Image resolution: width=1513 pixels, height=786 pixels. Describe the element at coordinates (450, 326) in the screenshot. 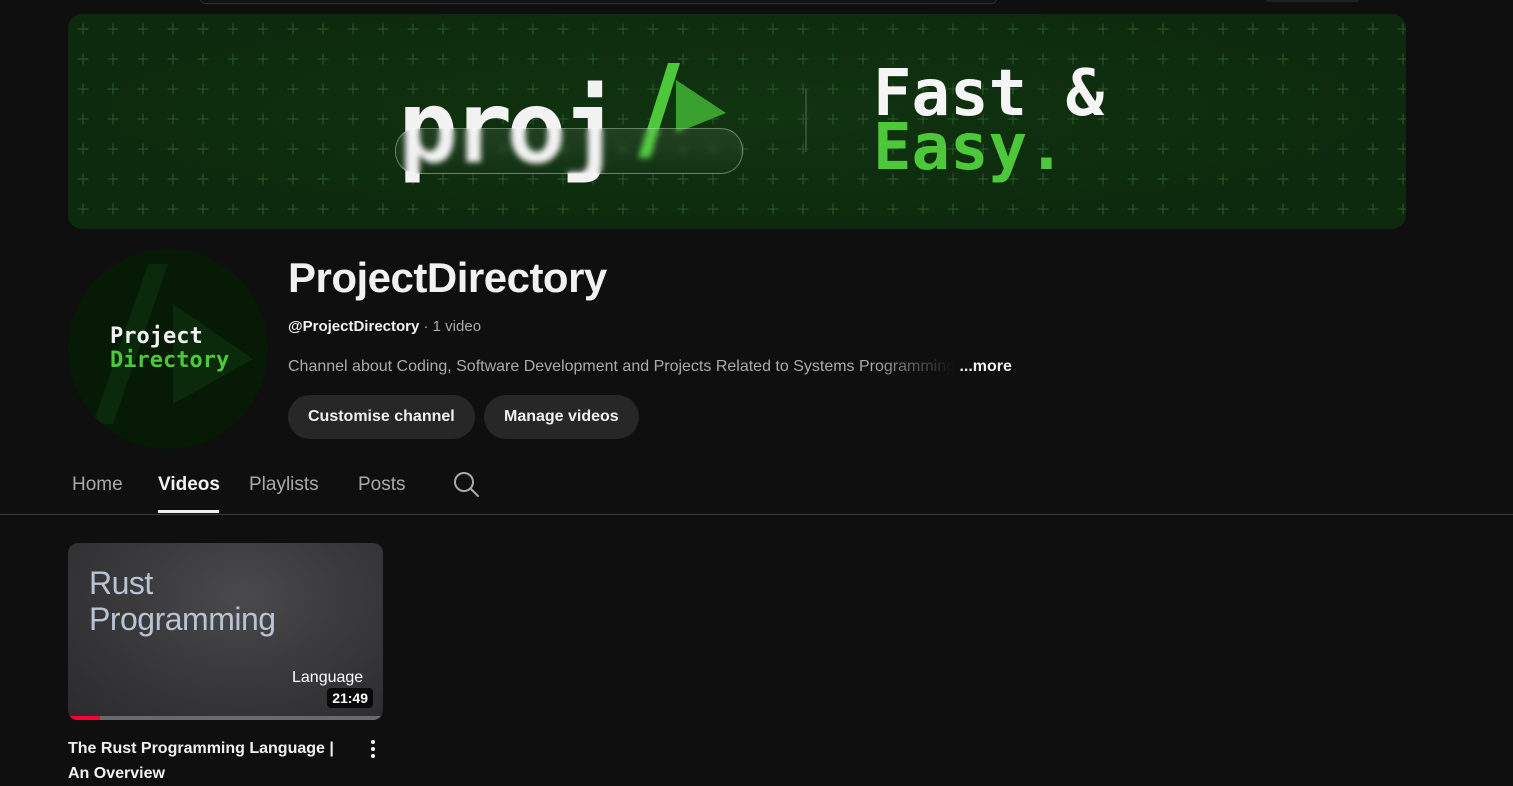

I see `video-count: · 1 video` at that location.